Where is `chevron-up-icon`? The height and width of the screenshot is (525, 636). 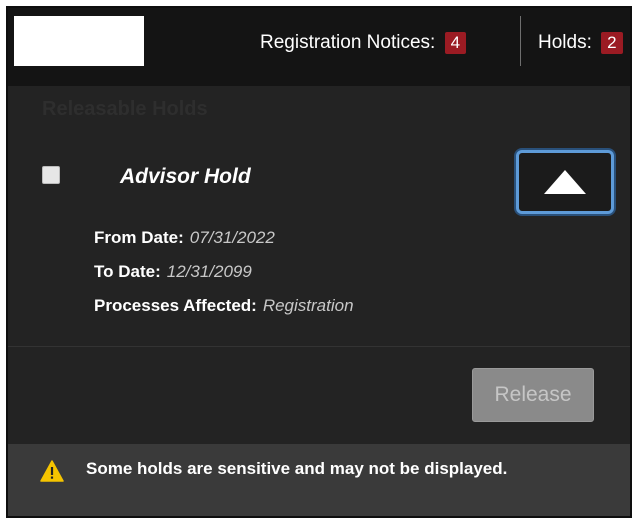
chevron-up-icon is located at coordinates (565, 182).